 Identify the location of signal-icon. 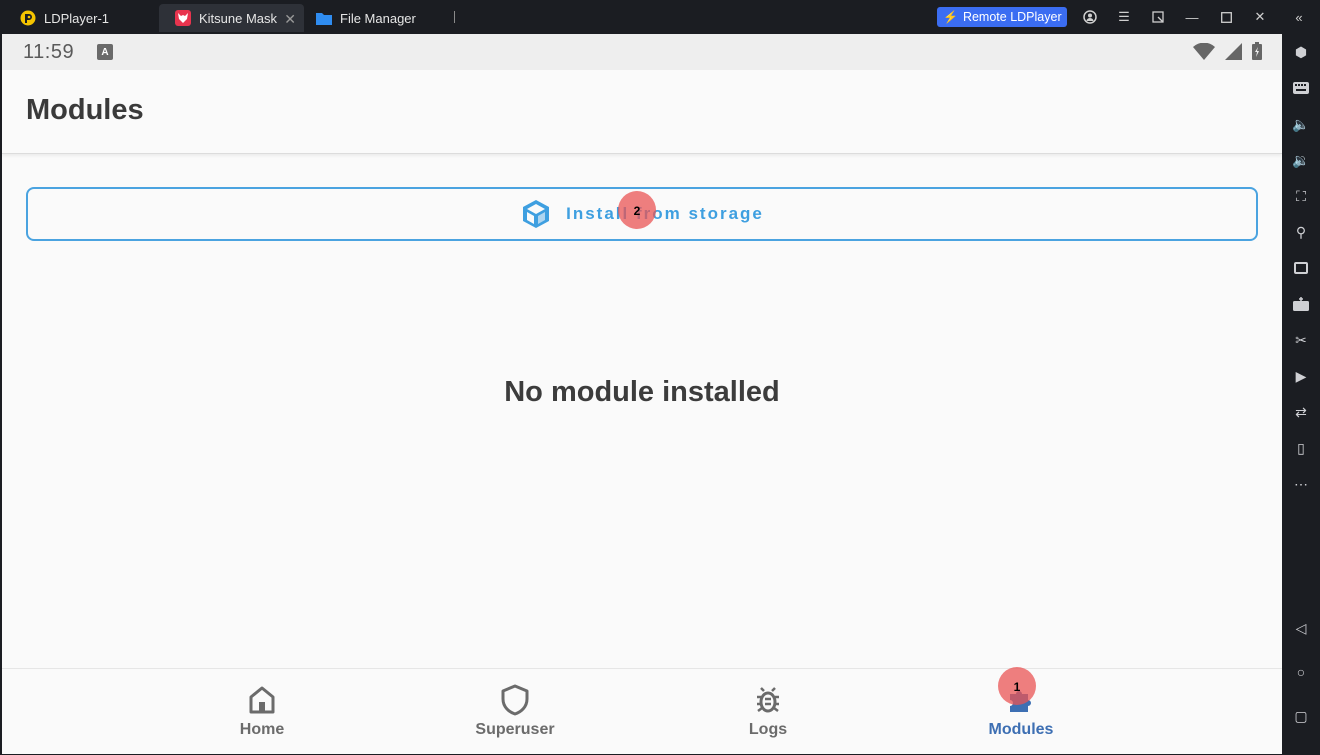
(1233, 51).